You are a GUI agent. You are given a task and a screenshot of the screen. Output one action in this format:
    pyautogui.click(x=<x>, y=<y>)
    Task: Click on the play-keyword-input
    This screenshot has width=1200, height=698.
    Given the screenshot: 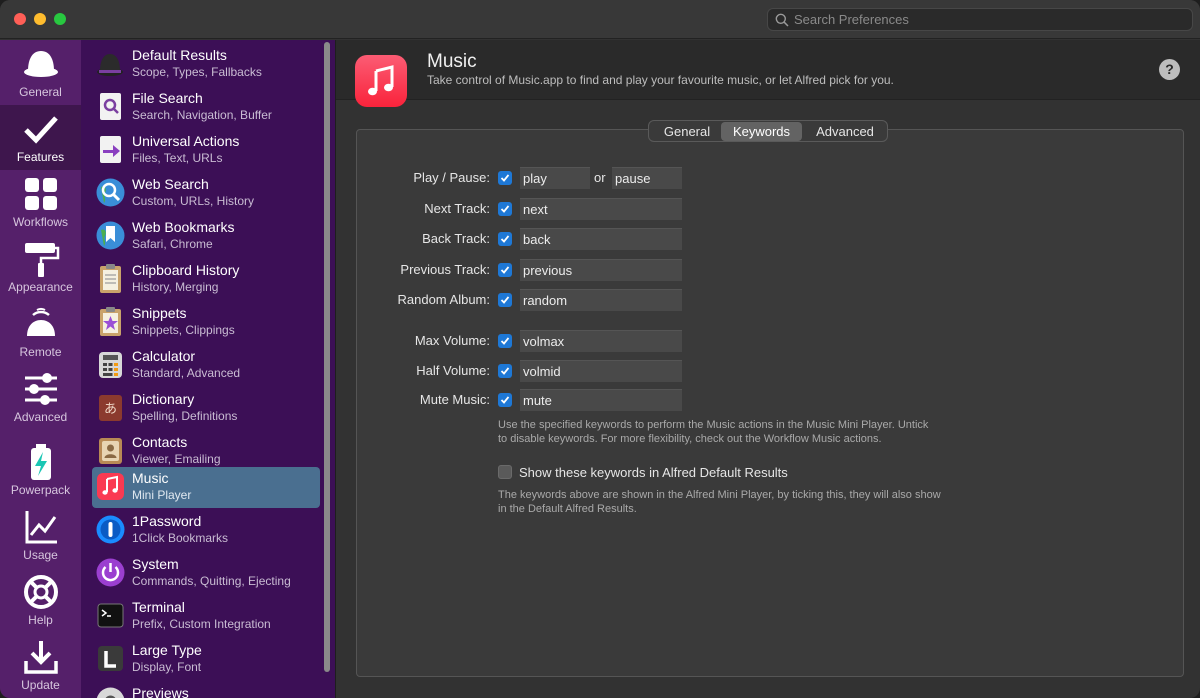 What is the action you would take?
    pyautogui.click(x=555, y=178)
    